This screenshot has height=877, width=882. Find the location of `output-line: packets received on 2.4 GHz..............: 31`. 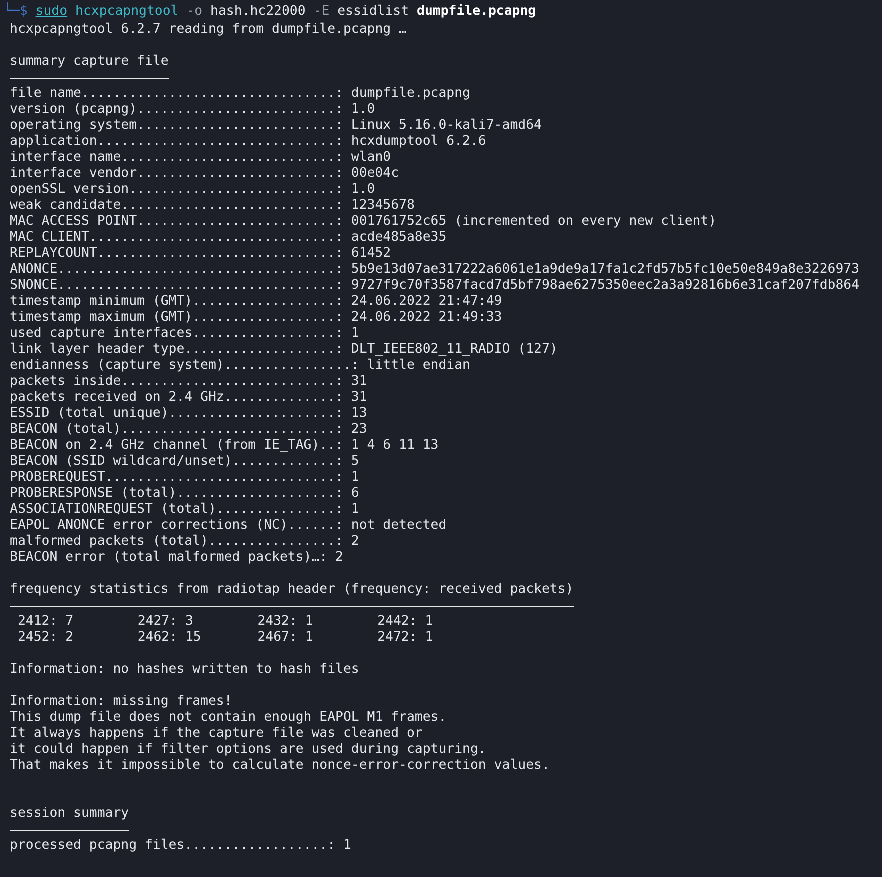

output-line: packets received on 2.4 GHz..............: 31 is located at coordinates (189, 398).